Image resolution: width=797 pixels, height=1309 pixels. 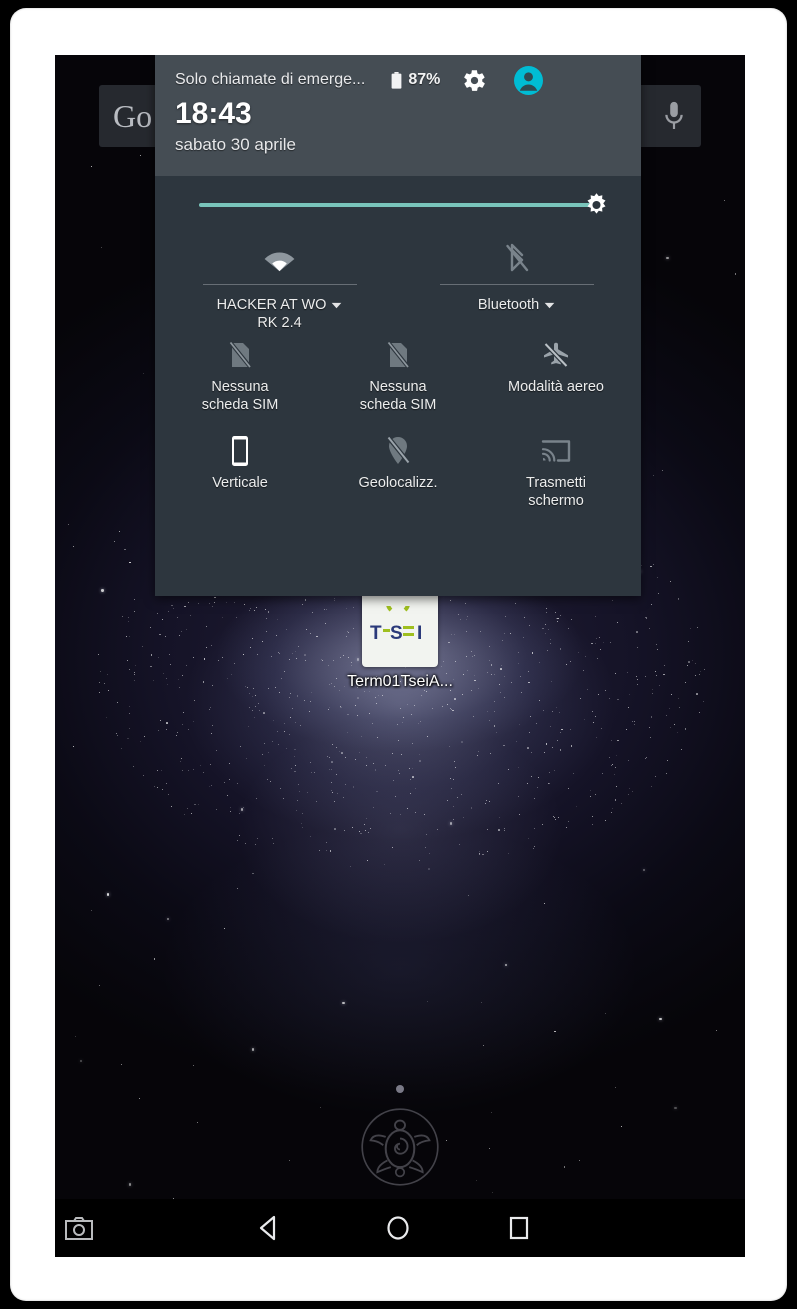 What do you see at coordinates (529, 80) in the screenshot?
I see `user-avatar-icon` at bounding box center [529, 80].